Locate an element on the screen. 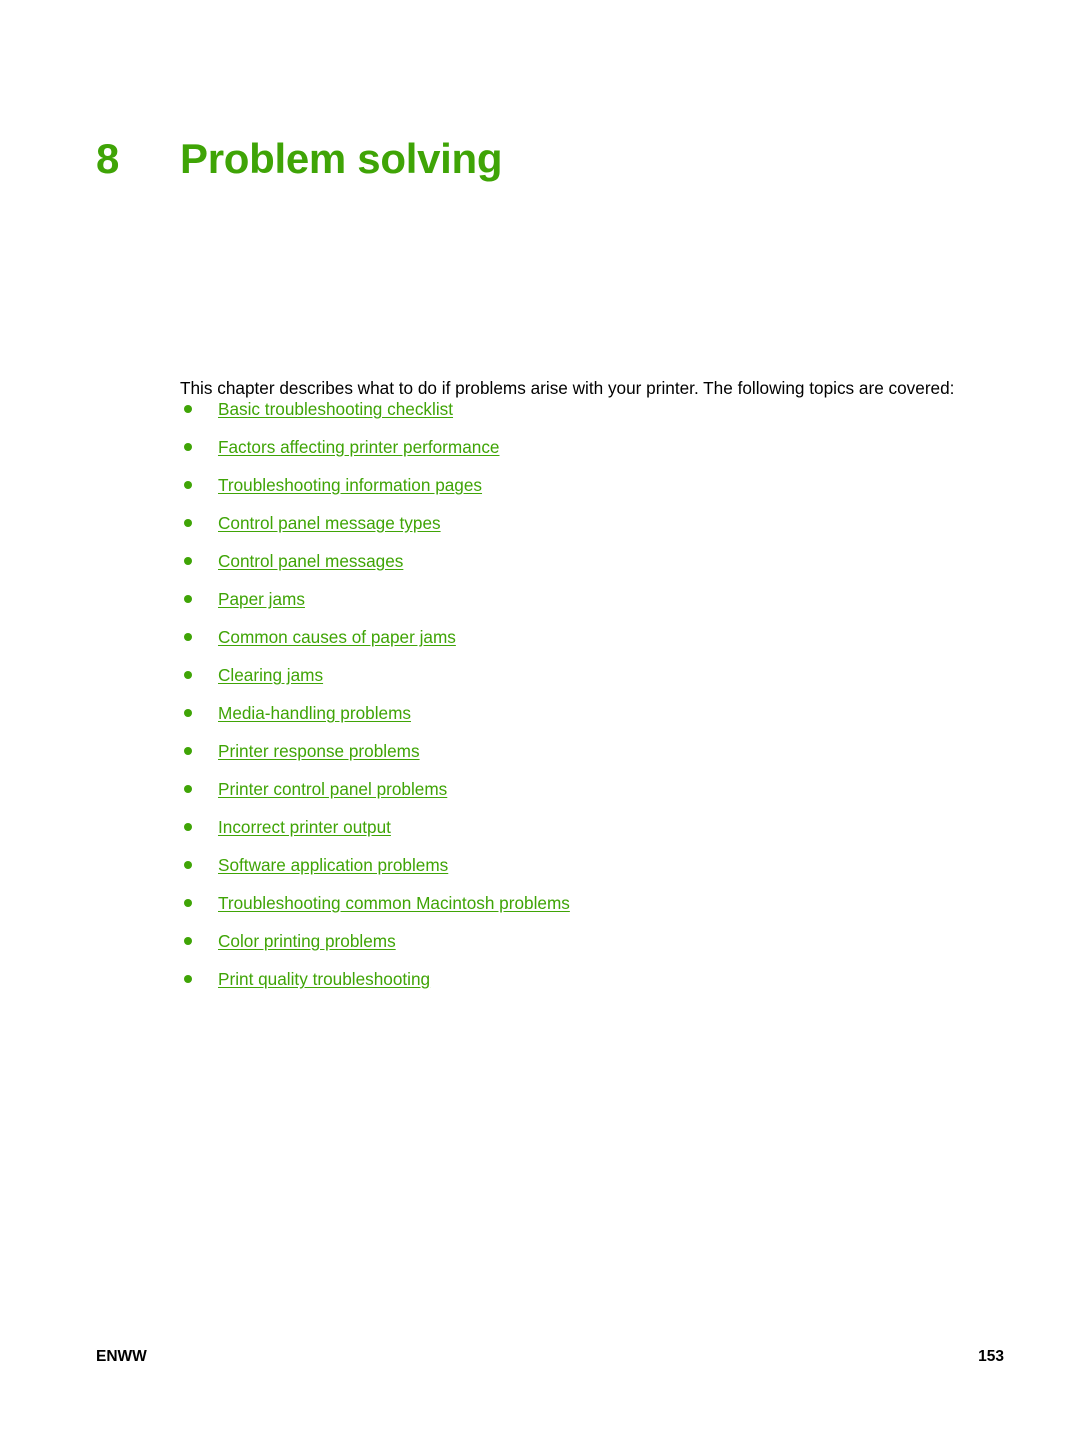  list-item: Color printing problems is located at coordinates (594, 947).